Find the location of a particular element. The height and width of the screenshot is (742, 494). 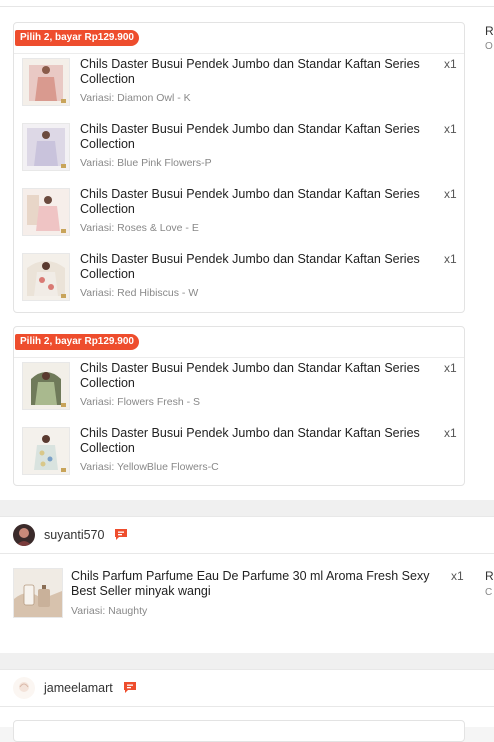

right-column-sublabel: O is located at coordinates (489, 46).